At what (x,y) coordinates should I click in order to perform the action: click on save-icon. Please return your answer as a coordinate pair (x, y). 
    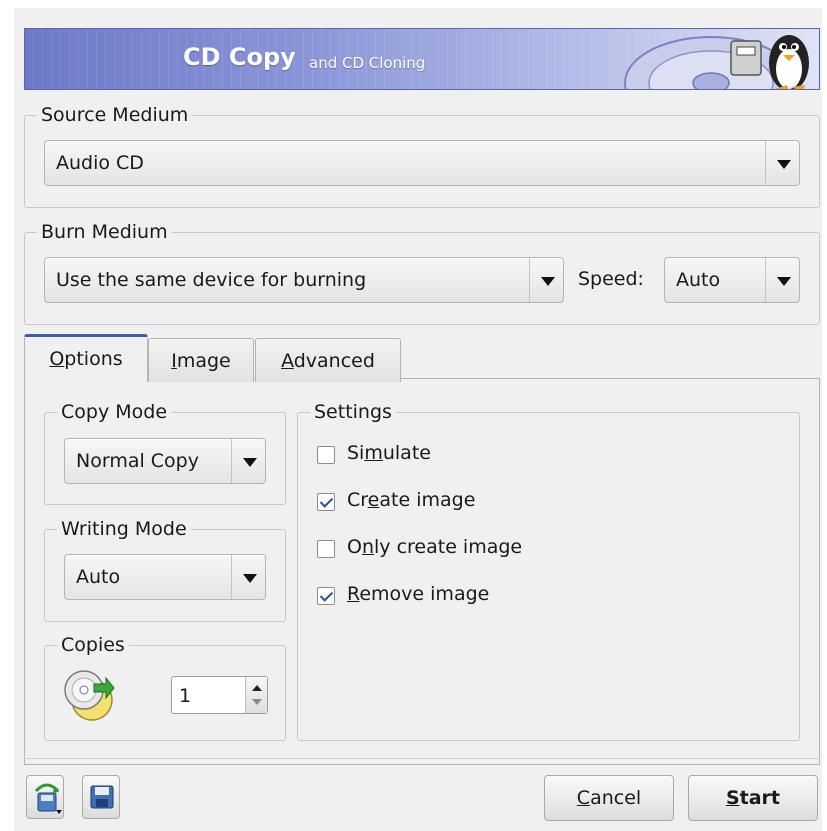
    Looking at the image, I should click on (102, 797).